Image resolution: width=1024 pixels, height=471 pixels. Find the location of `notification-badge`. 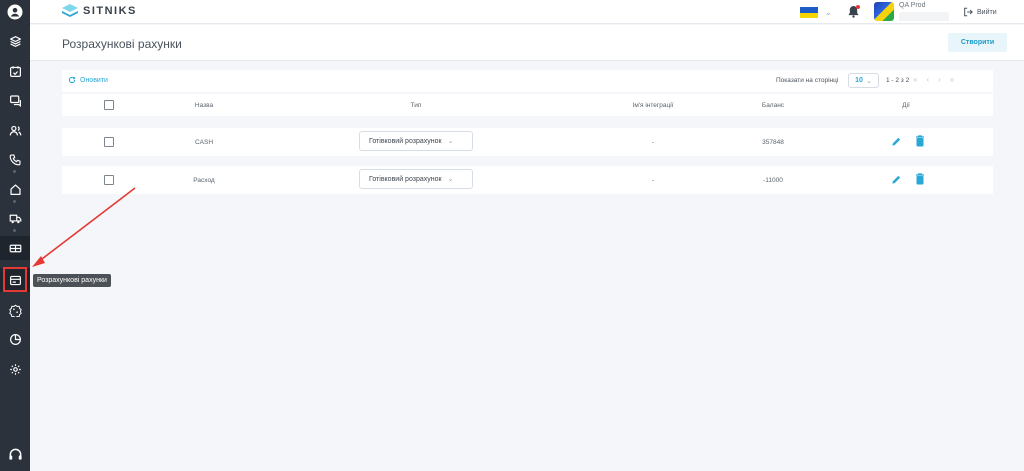

notification-badge is located at coordinates (858, 7).